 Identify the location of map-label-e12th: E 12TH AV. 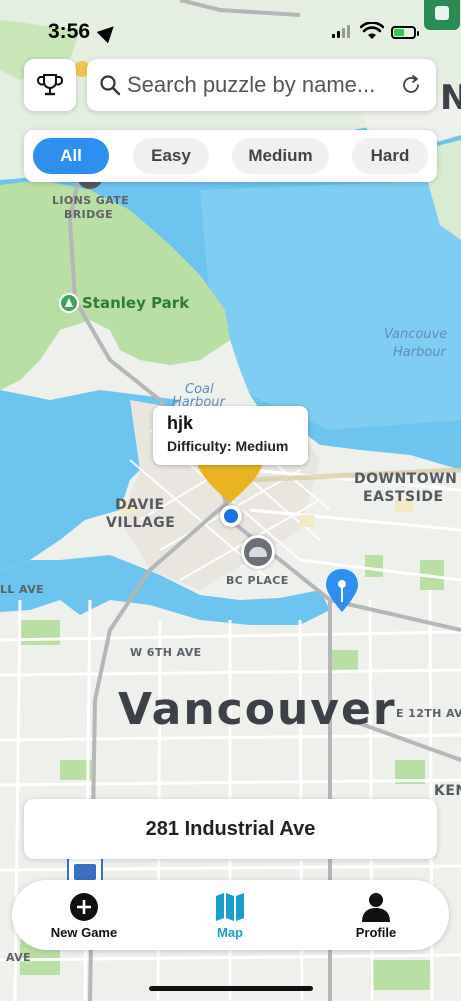
(428, 713).